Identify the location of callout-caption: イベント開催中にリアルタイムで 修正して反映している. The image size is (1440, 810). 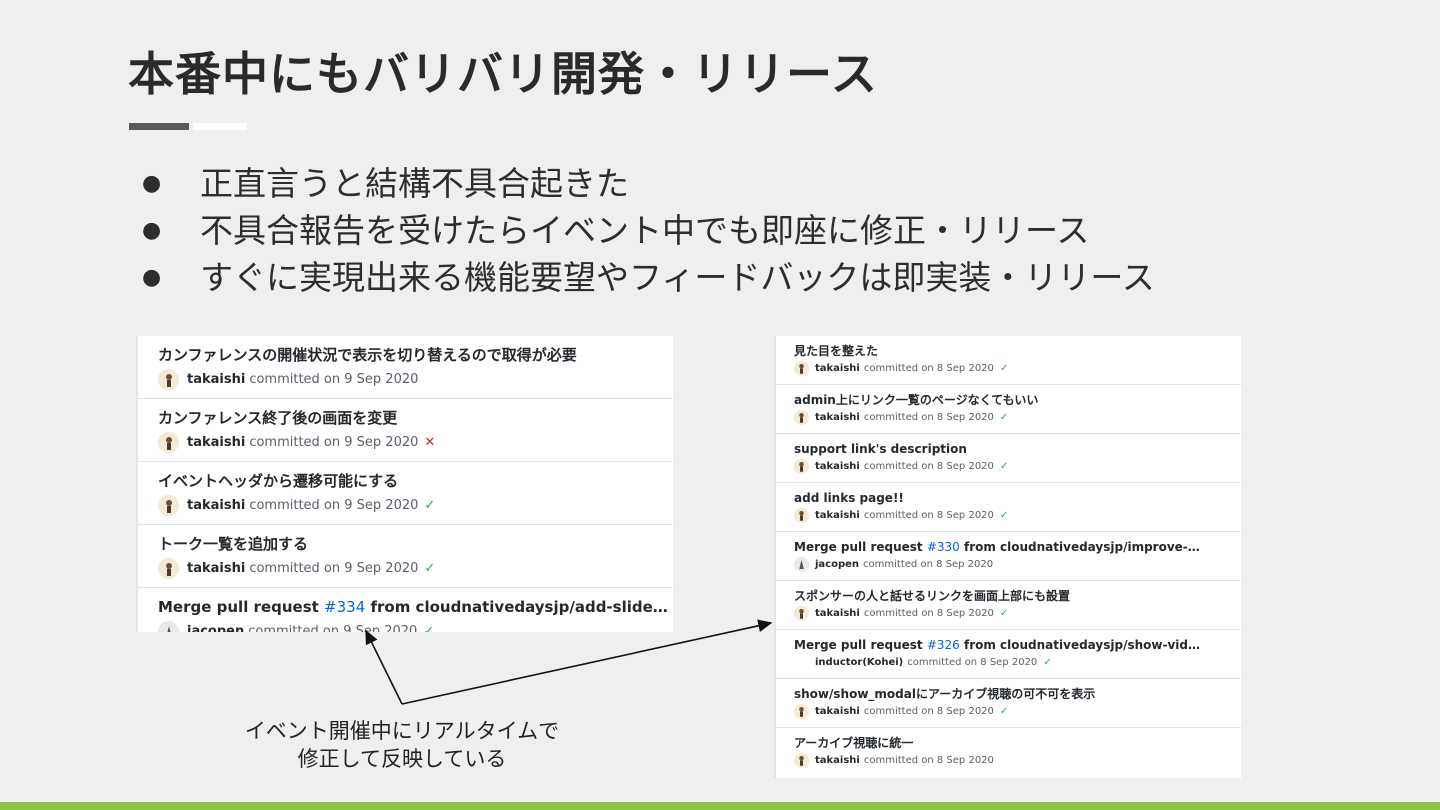
(402, 745).